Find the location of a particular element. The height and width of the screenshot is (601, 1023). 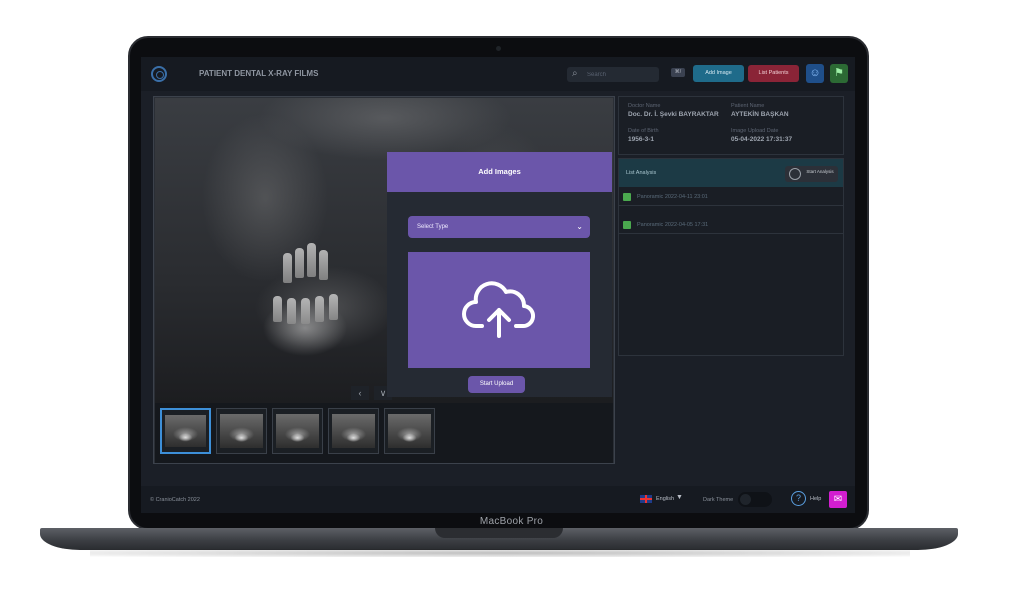

user-icon: ☺ is located at coordinates (815, 73).